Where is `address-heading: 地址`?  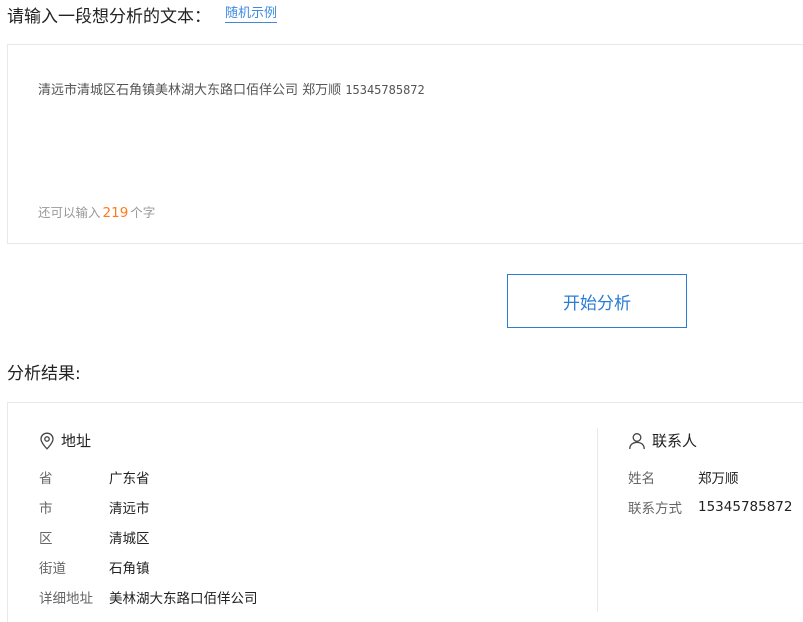
address-heading: 地址 is located at coordinates (65, 440).